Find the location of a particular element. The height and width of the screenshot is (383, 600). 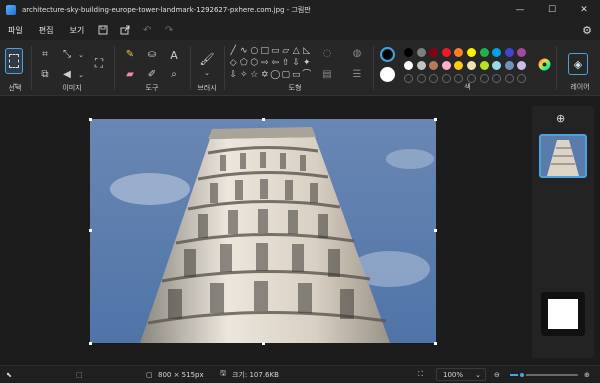

layer-thumbnail is located at coordinates (563, 156).